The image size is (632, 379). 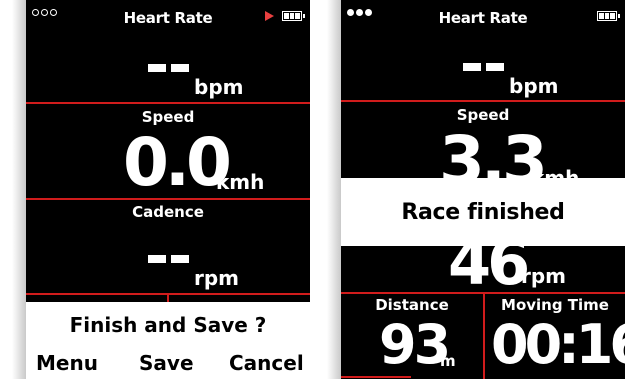 What do you see at coordinates (240, 182) in the screenshot?
I see `speed-unit: kmh` at bounding box center [240, 182].